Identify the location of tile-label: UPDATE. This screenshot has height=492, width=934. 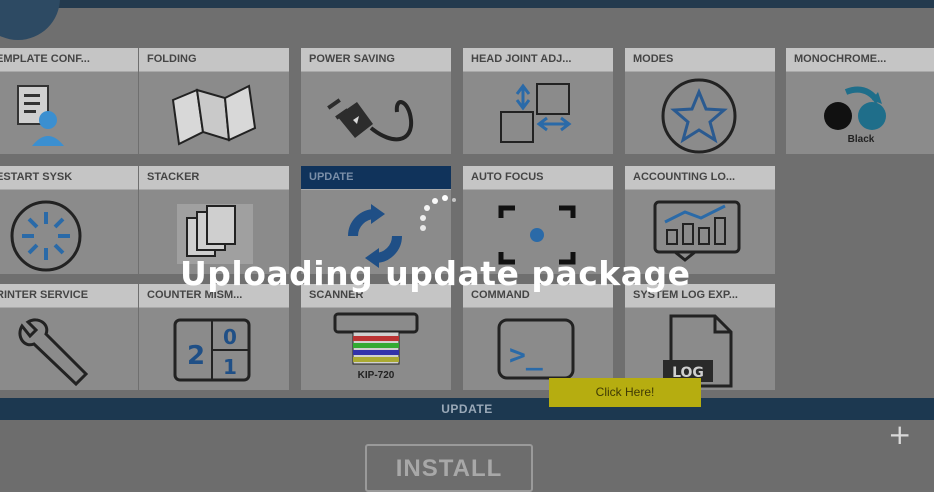
(331, 177).